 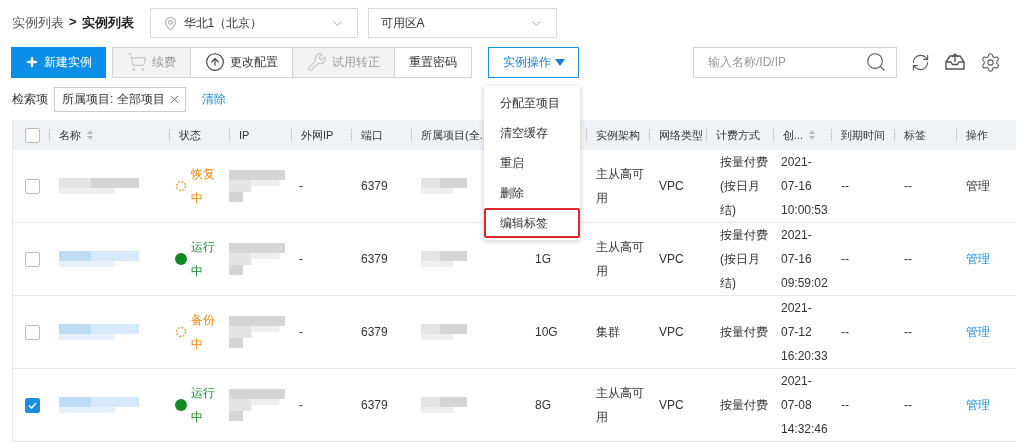 What do you see at coordinates (244, 135) in the screenshot?
I see `column-header: IP` at bounding box center [244, 135].